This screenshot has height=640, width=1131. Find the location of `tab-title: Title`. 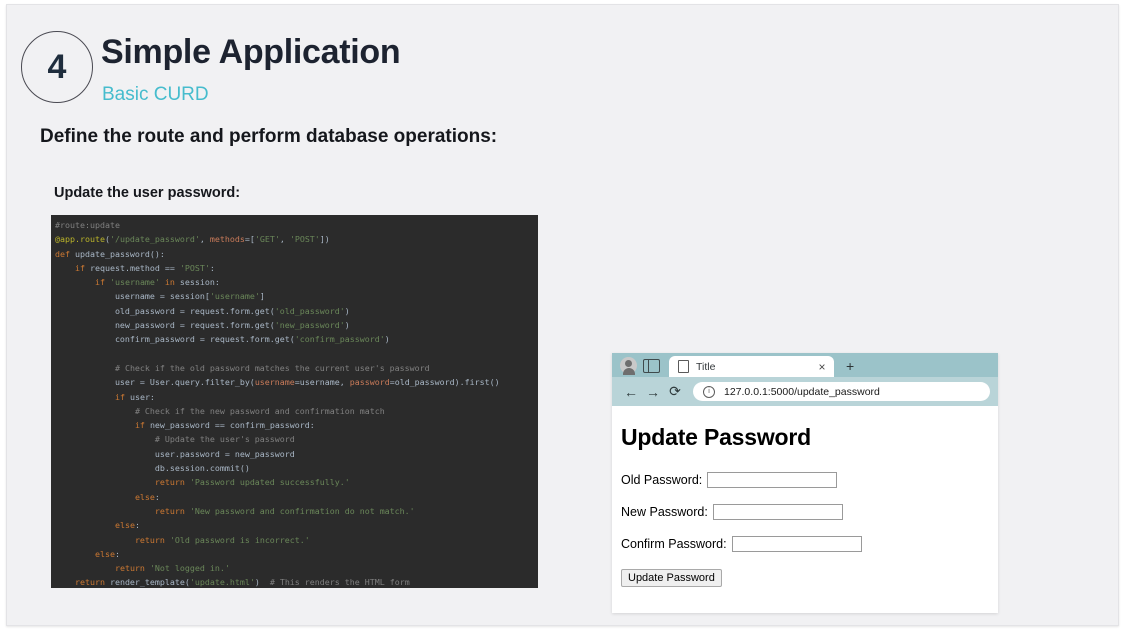

tab-title: Title is located at coordinates (706, 366).